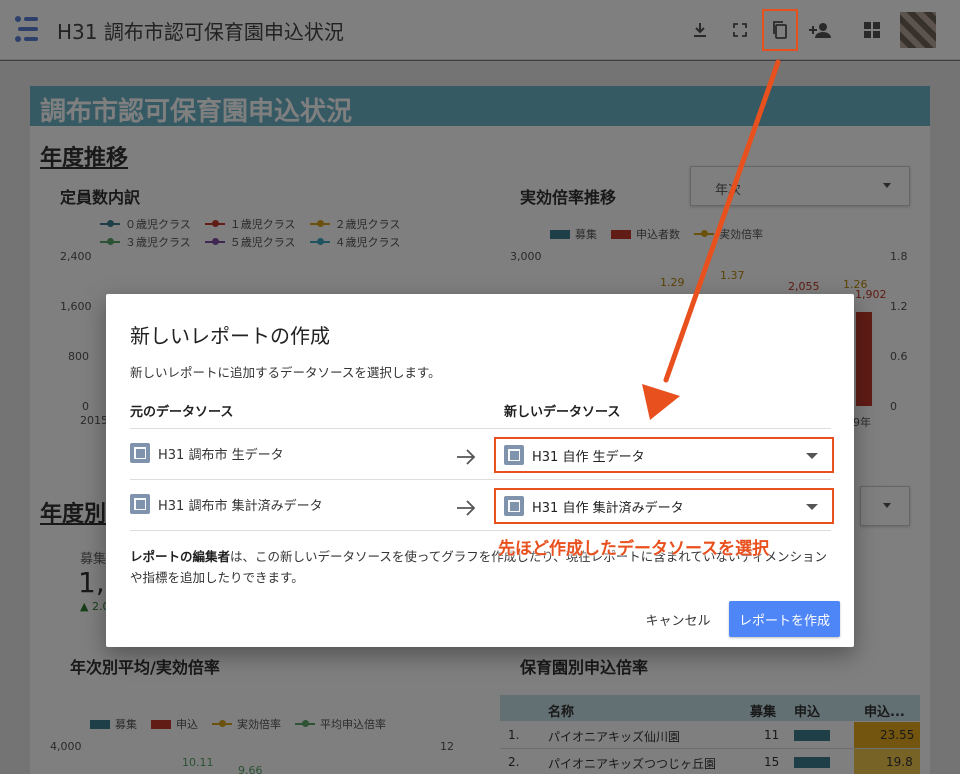  What do you see at coordinates (588, 457) in the screenshot?
I see `new-datasource-value: H31 自作 生データ` at bounding box center [588, 457].